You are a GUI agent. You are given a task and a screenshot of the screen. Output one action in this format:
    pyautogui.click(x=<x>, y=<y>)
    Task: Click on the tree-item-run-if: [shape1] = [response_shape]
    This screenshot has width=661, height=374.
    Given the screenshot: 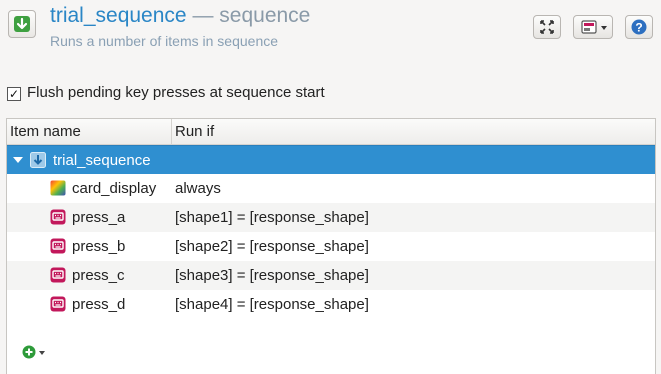 What is the action you would take?
    pyautogui.click(x=272, y=217)
    